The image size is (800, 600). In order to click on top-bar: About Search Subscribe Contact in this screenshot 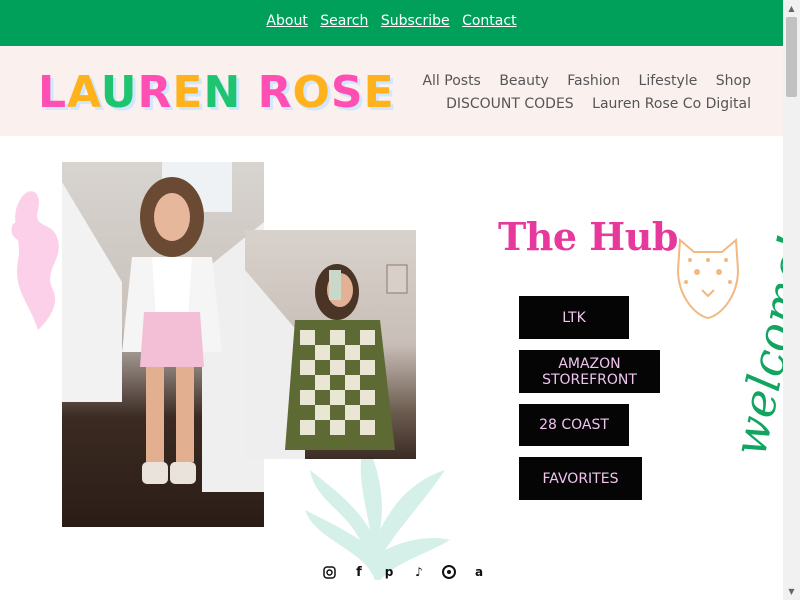, I will do `click(391, 23)`.